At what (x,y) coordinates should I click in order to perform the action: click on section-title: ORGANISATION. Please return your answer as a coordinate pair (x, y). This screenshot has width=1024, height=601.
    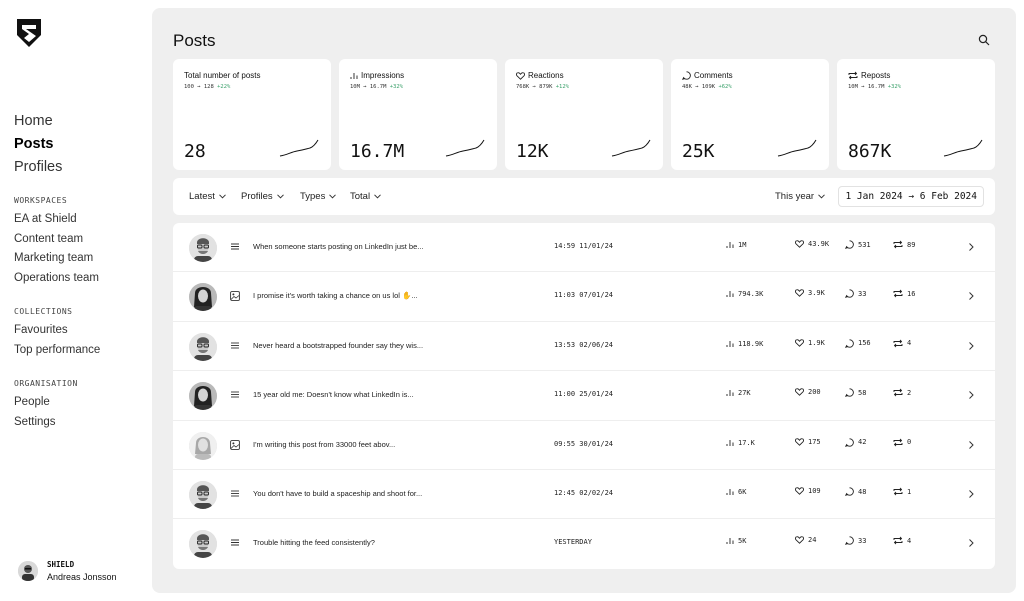
    Looking at the image, I should click on (46, 383).